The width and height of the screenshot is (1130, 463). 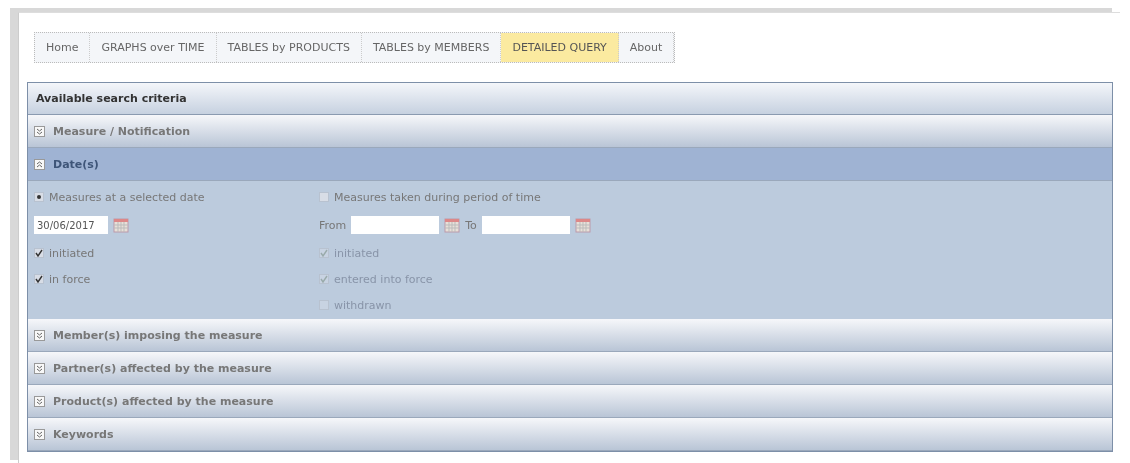 What do you see at coordinates (72, 253) in the screenshot?
I see `option-label: initiated` at bounding box center [72, 253].